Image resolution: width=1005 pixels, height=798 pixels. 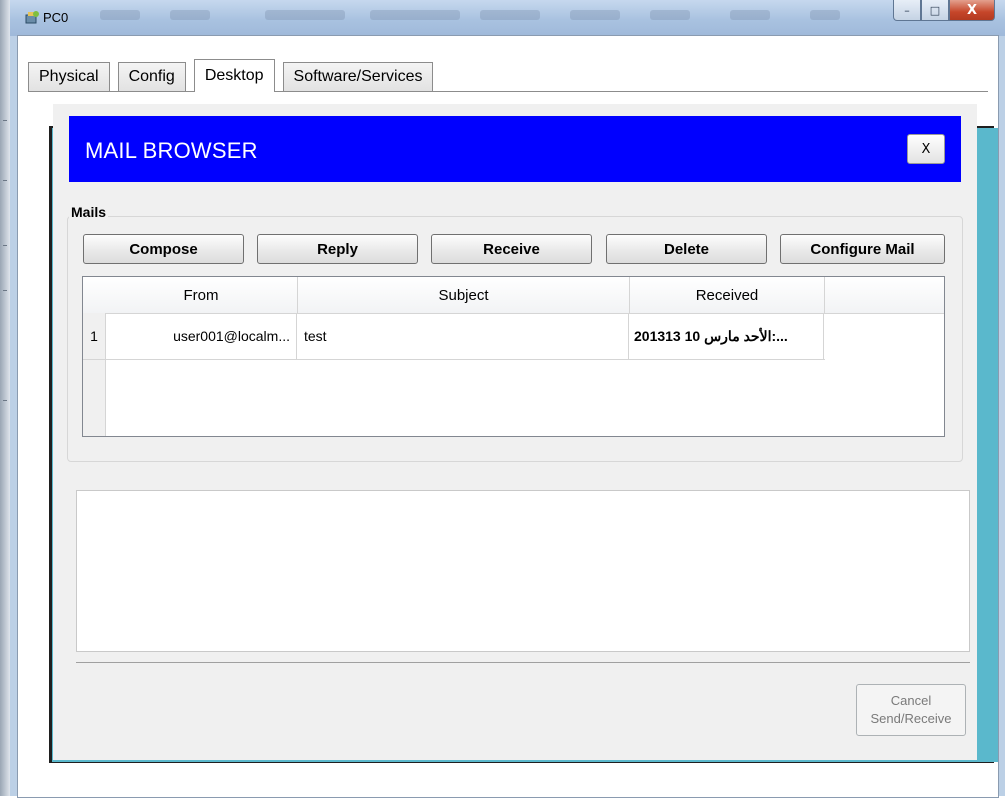 What do you see at coordinates (32, 17) in the screenshot?
I see `pc-app-icon` at bounding box center [32, 17].